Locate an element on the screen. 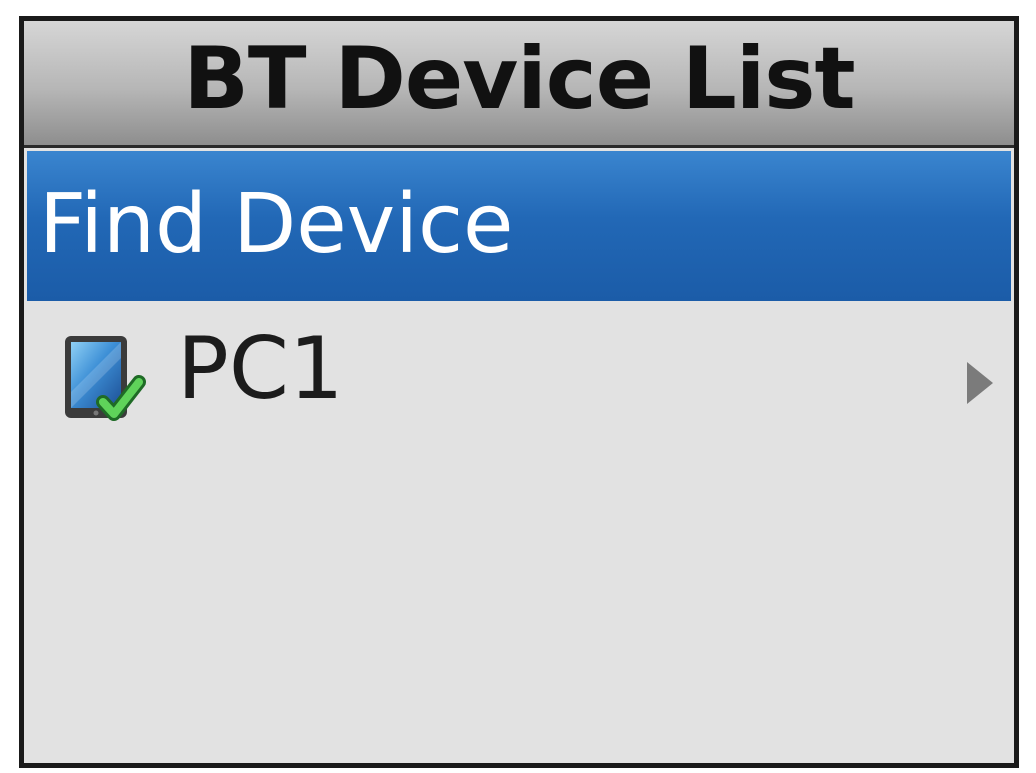  menu-item-label: Find Device is located at coordinates (276, 224).